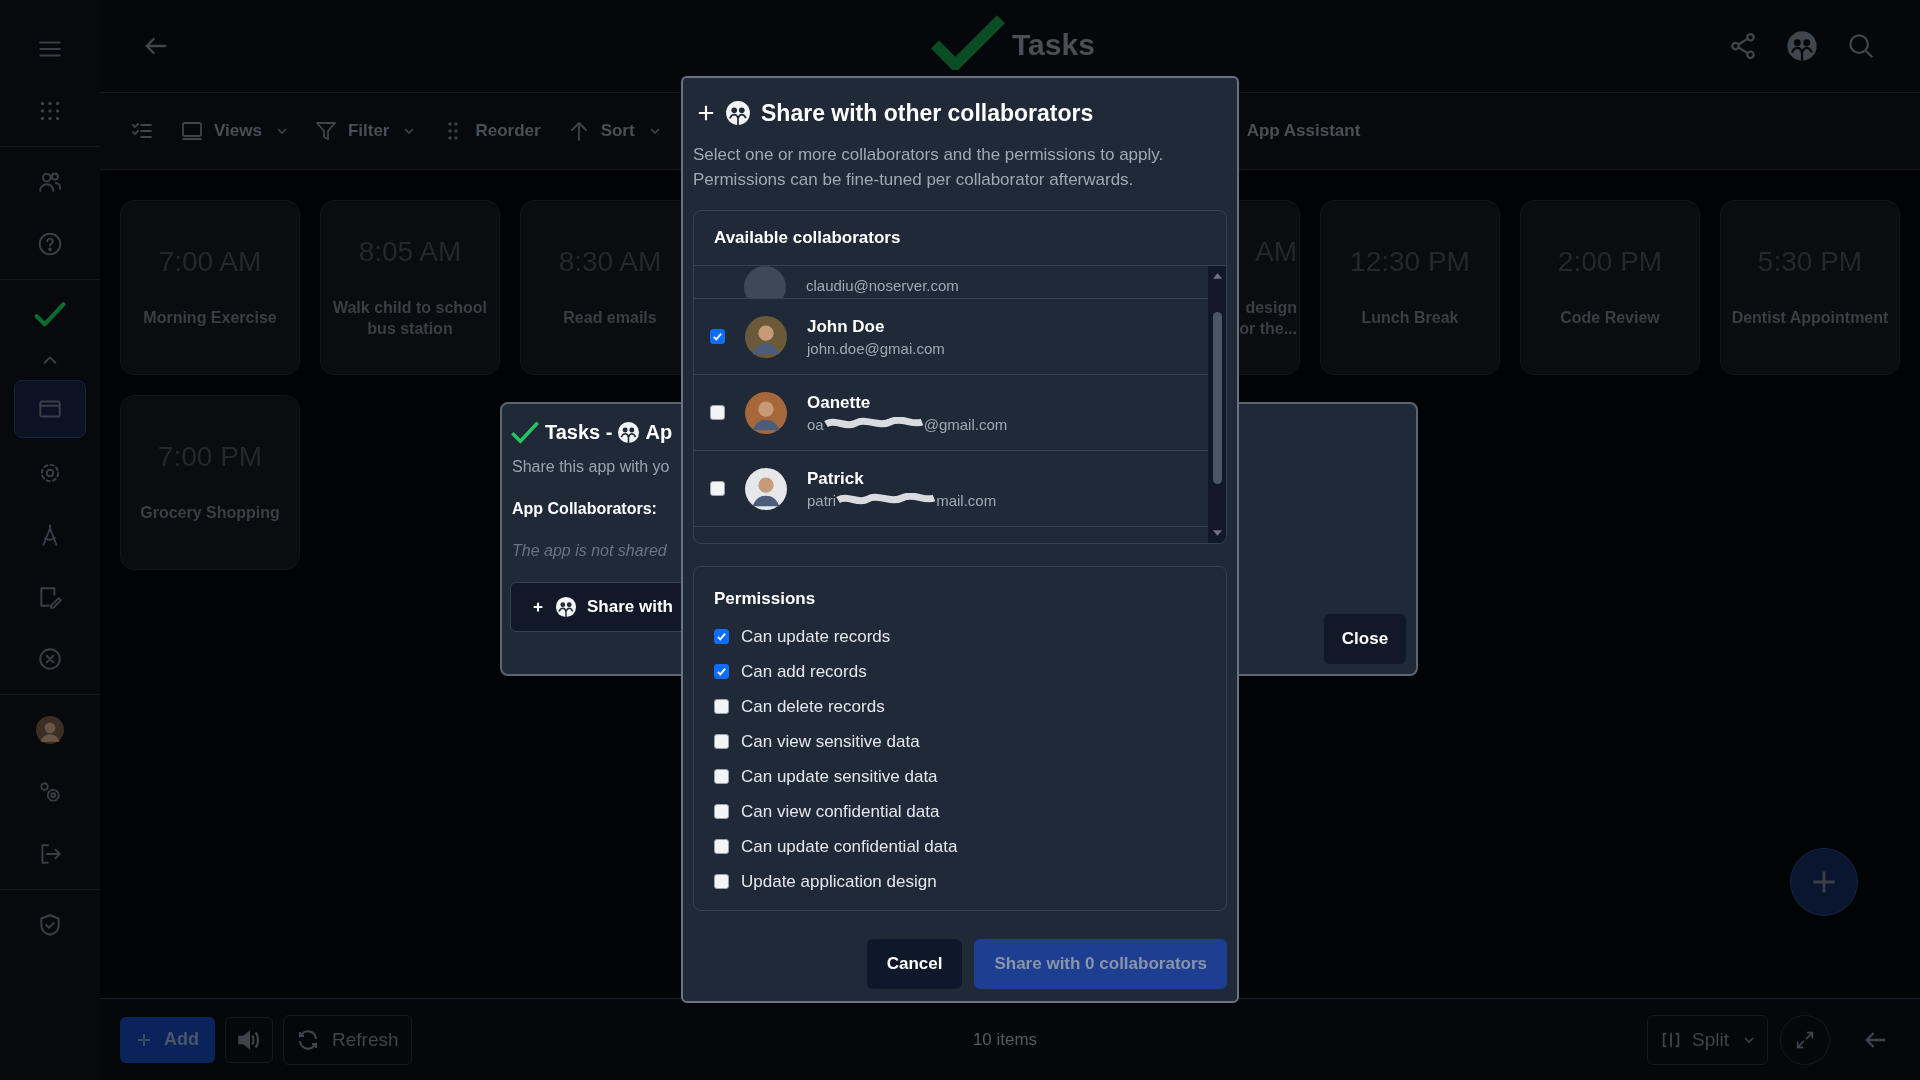 This screenshot has height=1080, width=1920. Describe the element at coordinates (50, 244) in the screenshot. I see `help-icon` at that location.